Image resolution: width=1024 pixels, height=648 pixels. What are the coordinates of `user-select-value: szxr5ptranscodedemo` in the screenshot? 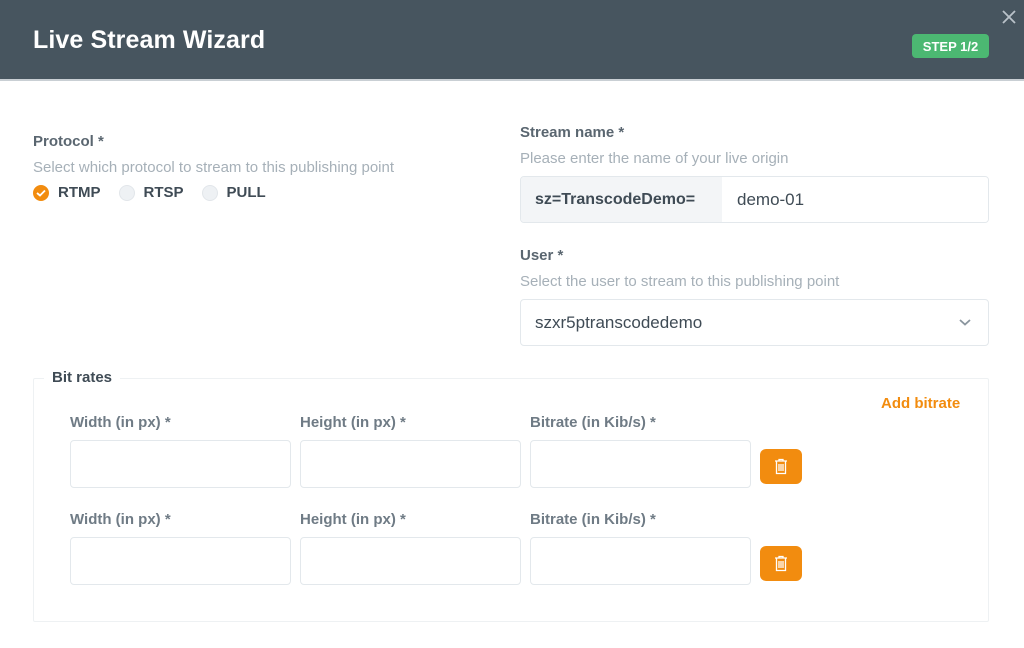 It's located at (619, 322).